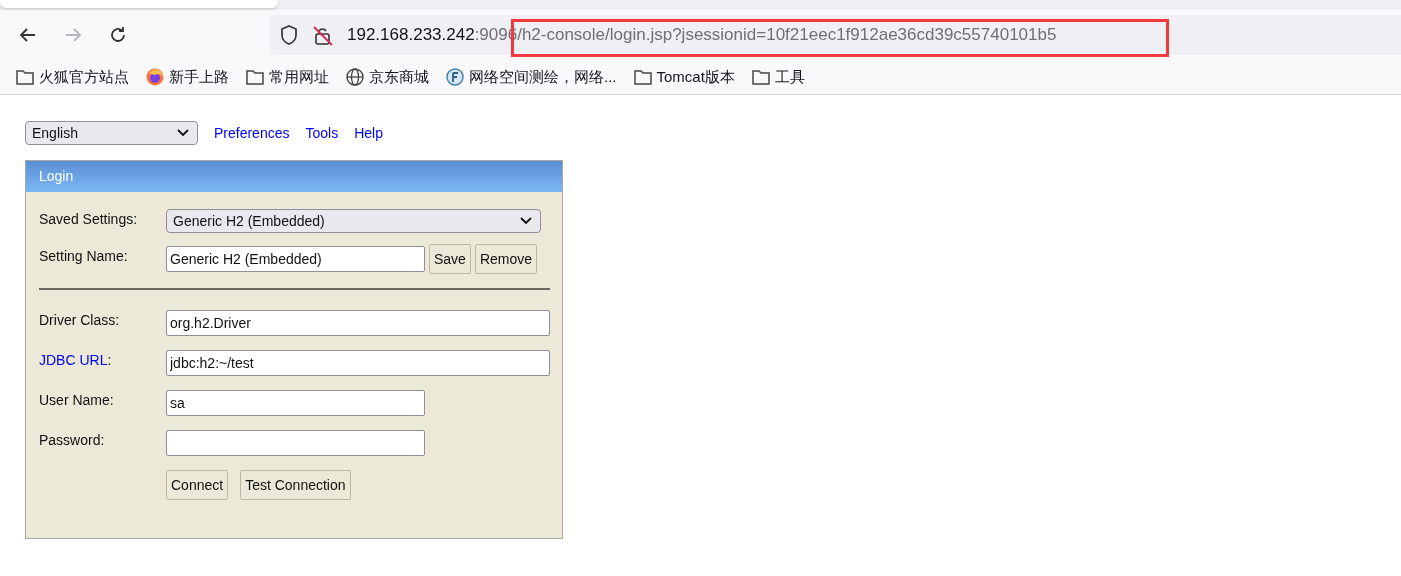  What do you see at coordinates (83, 256) in the screenshot?
I see `field-label: Setting Name:` at bounding box center [83, 256].